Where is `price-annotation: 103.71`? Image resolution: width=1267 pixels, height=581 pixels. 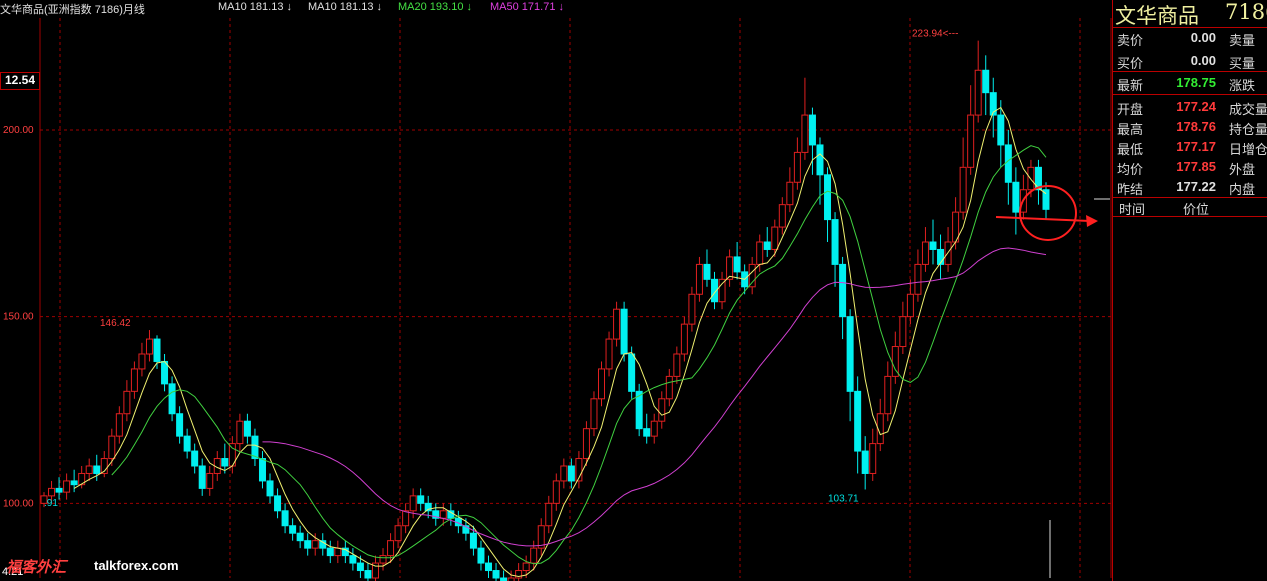
price-annotation: 103.71 is located at coordinates (843, 498).